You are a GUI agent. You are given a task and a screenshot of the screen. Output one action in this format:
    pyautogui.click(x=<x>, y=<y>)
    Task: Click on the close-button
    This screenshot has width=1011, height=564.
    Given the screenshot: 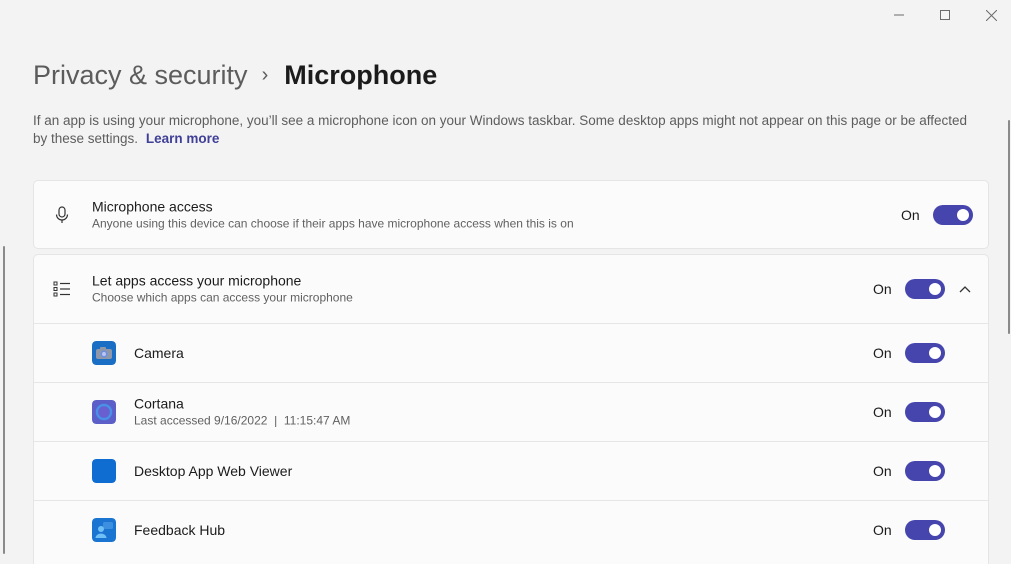 What is the action you would take?
    pyautogui.click(x=989, y=15)
    